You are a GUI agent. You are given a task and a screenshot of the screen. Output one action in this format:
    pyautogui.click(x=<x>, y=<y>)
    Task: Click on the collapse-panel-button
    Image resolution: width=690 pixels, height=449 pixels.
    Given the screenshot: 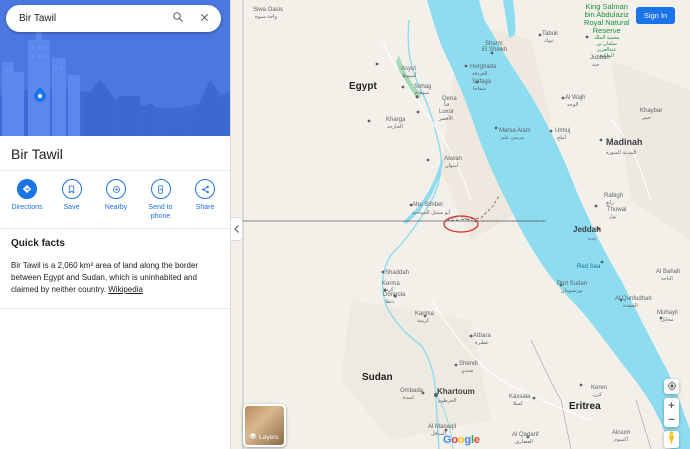 What is the action you would take?
    pyautogui.click(x=237, y=229)
    